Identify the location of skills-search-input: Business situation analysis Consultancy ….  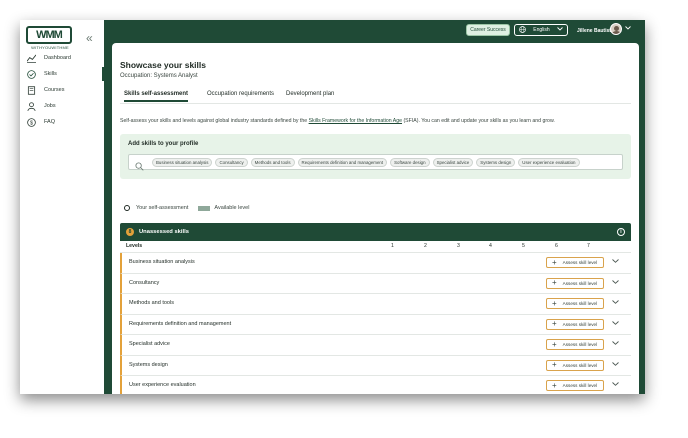
(375, 162).